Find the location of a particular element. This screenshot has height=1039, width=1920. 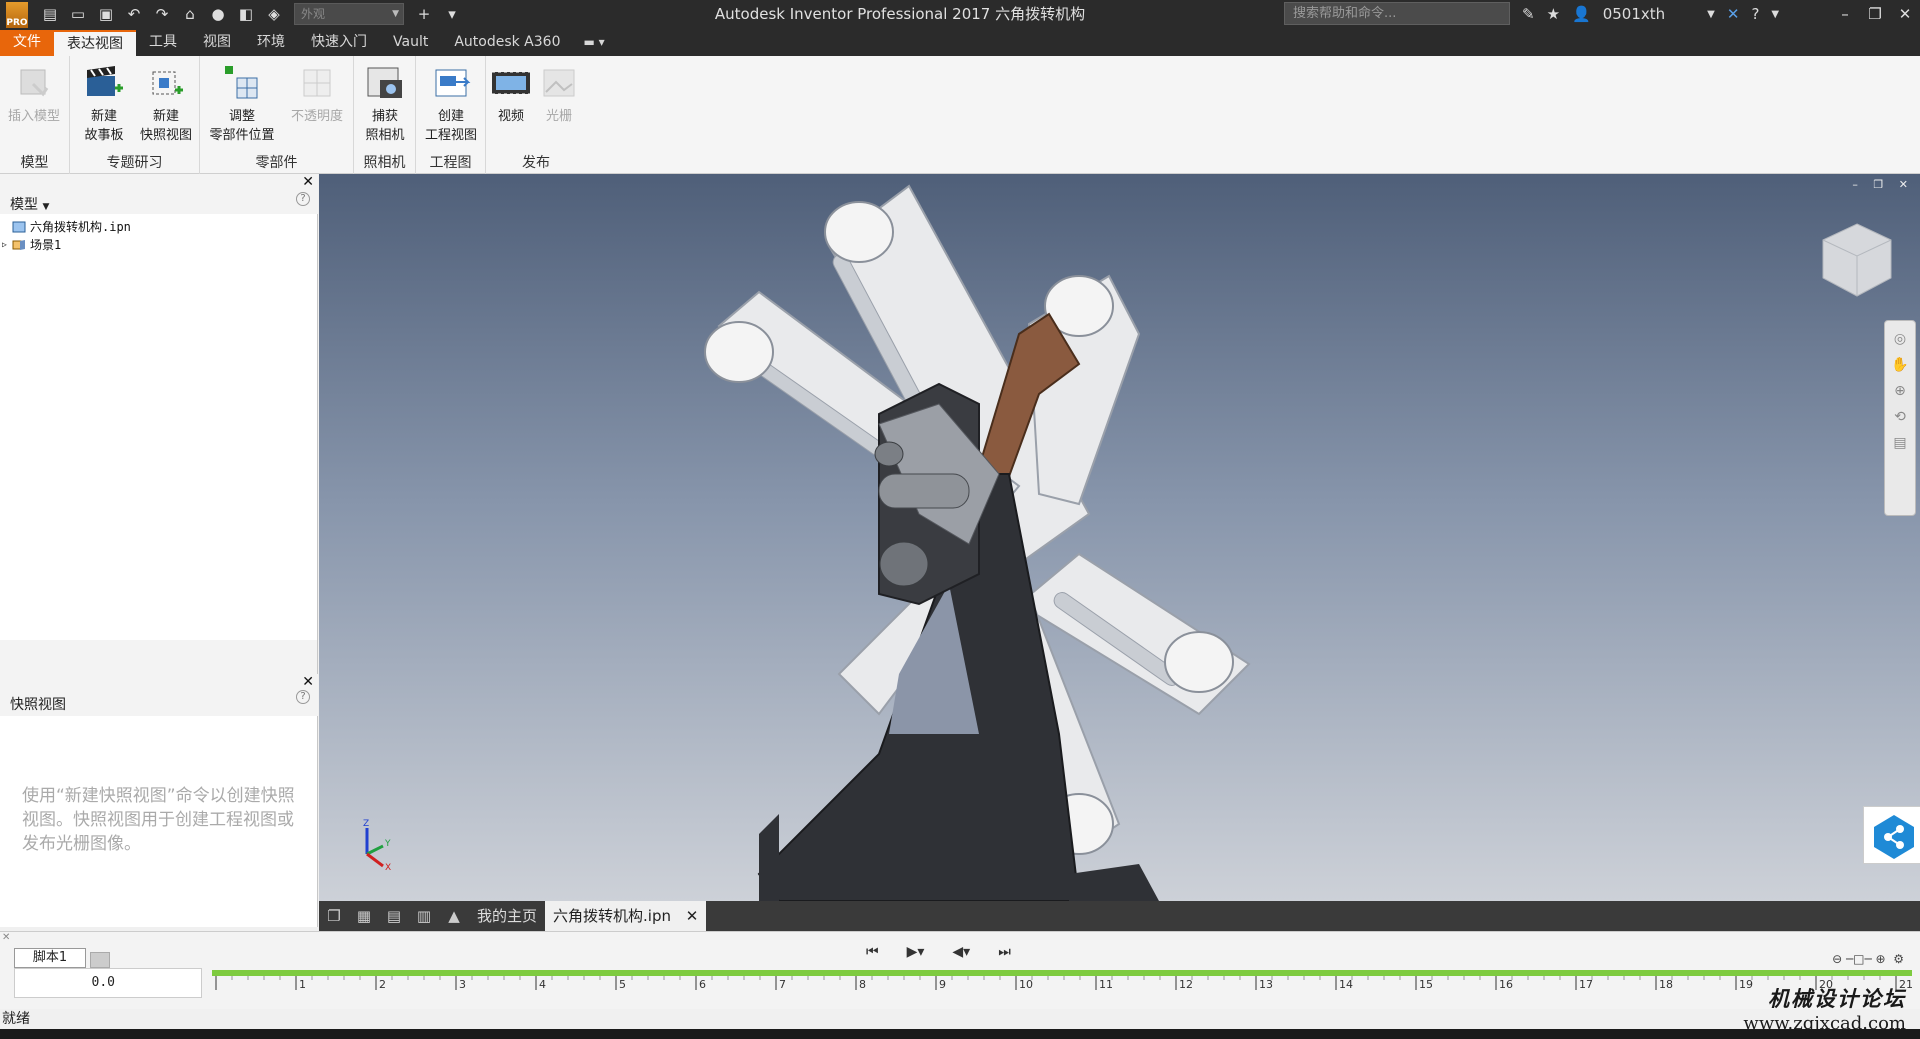

scene-icon is located at coordinates (18, 245).